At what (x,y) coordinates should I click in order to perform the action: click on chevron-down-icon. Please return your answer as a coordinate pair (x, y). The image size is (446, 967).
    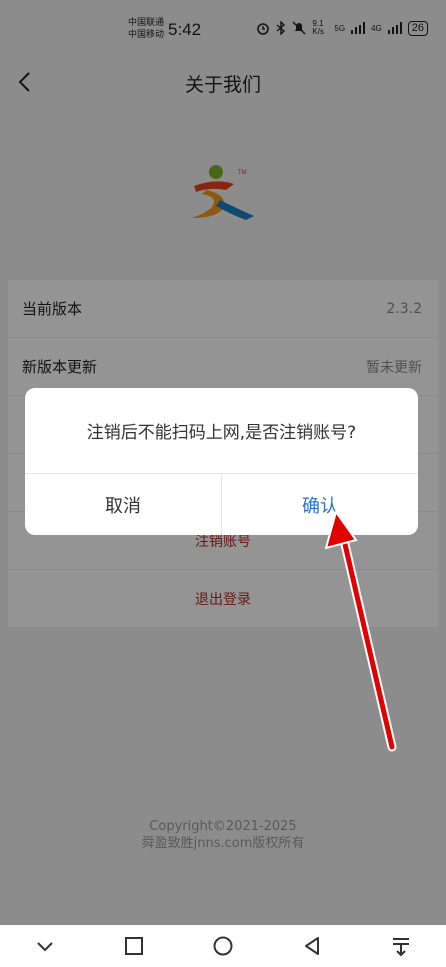
    Looking at the image, I should click on (45, 946).